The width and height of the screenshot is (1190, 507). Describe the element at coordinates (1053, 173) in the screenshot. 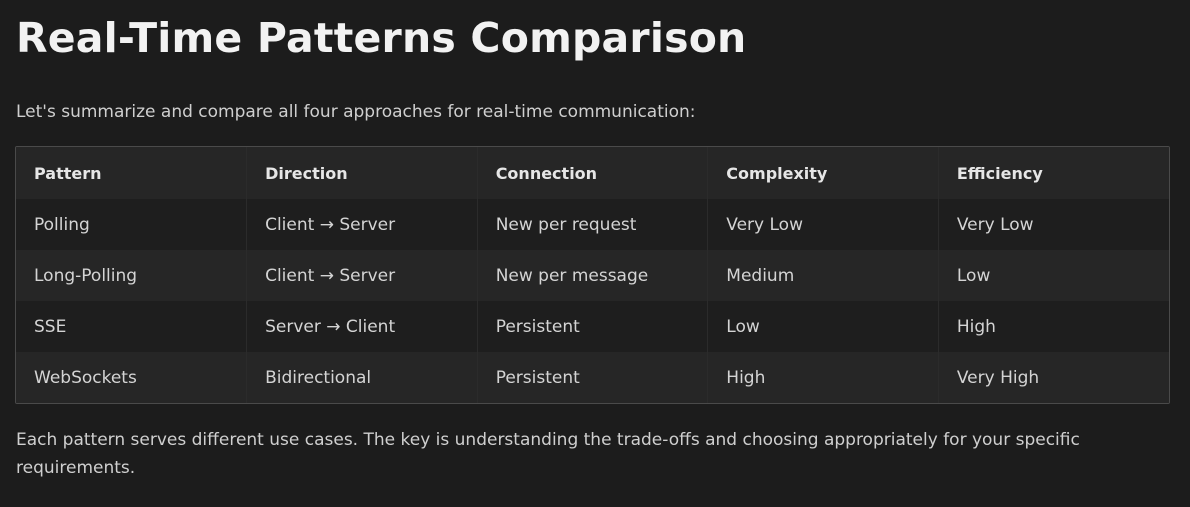

I see `header-efficiency: Efficiency` at that location.